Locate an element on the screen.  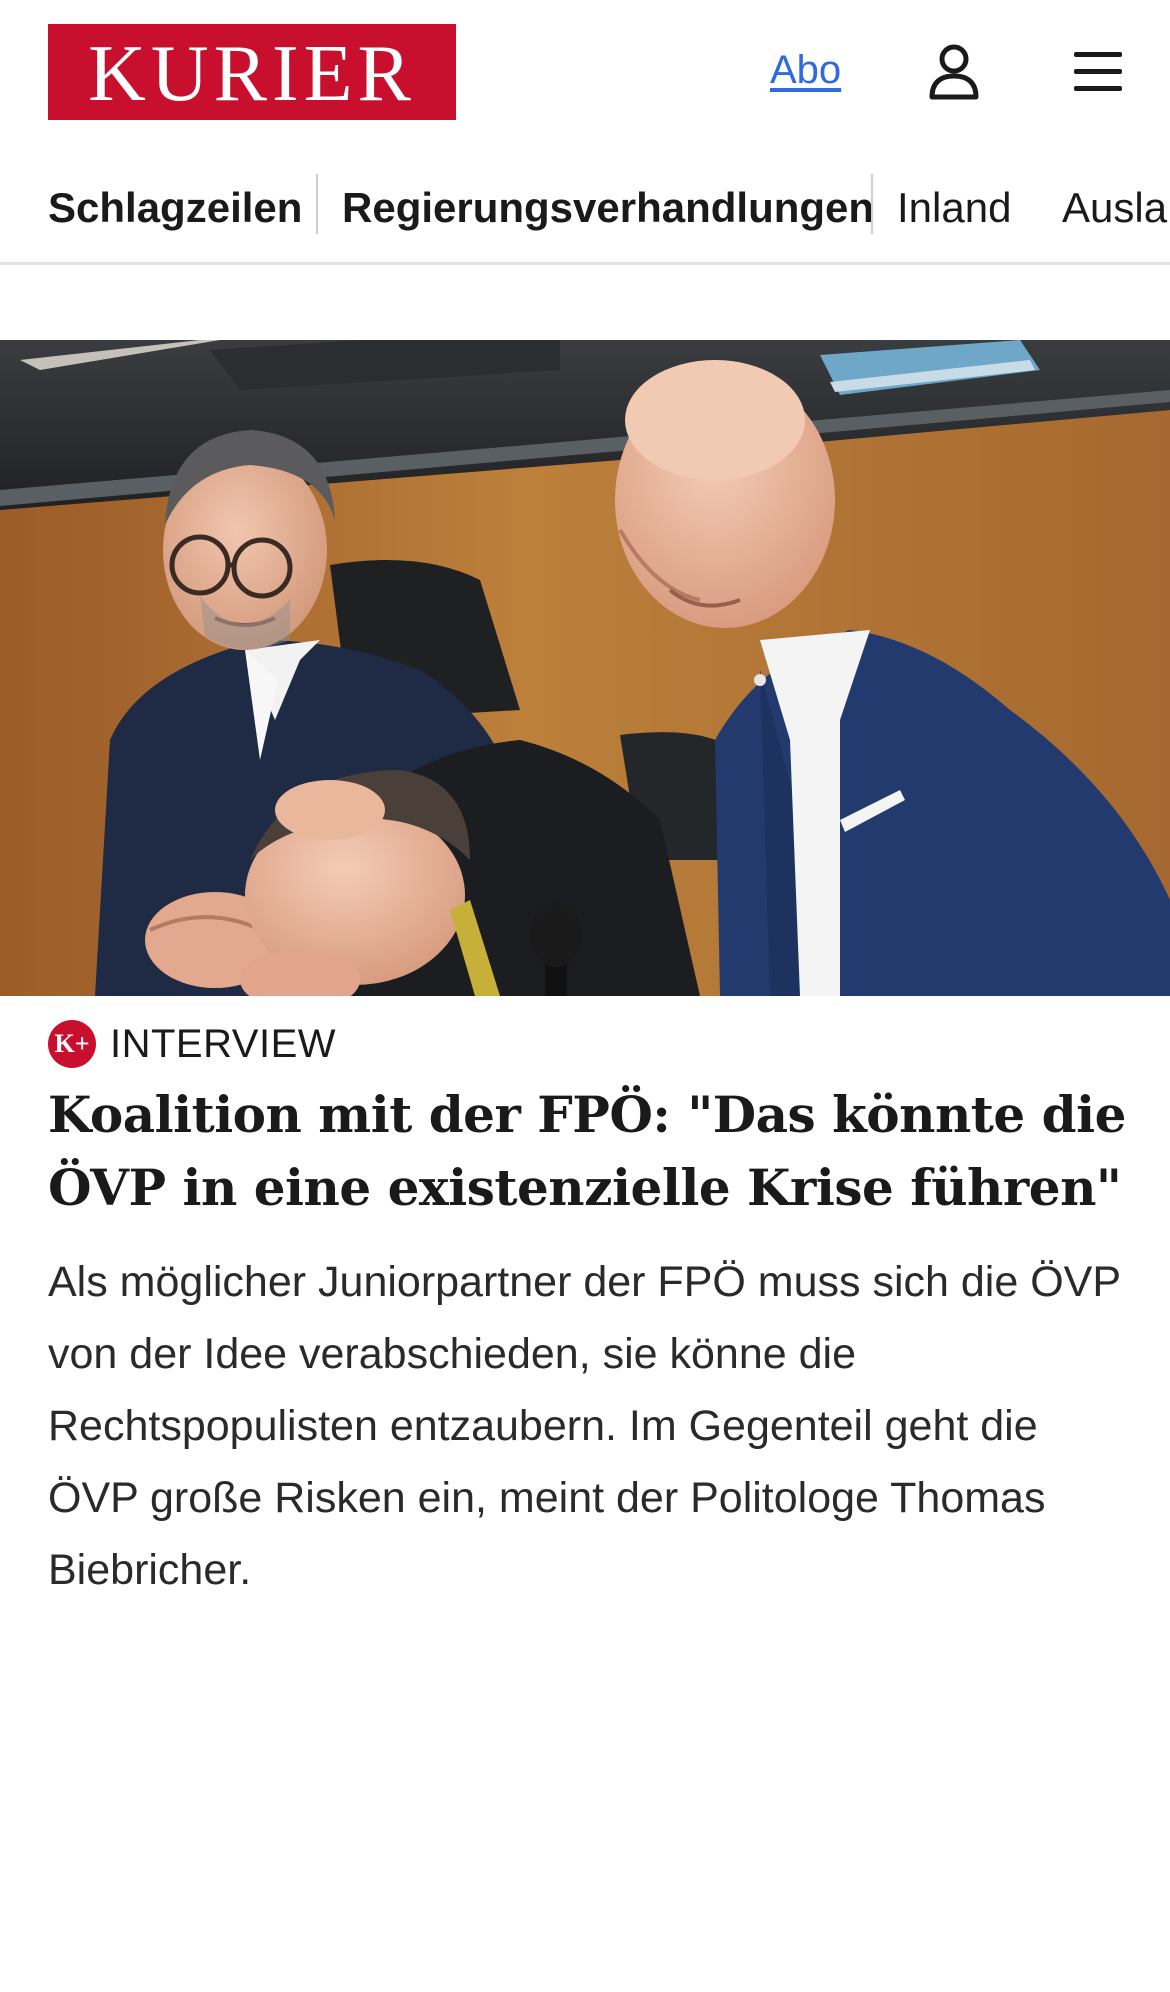
nav-item-schlagzeilen: Schlagzeilen is located at coordinates (175, 208).